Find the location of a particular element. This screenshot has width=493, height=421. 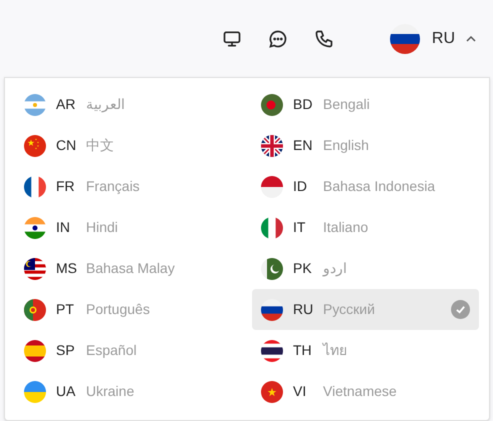

language-name: ไทย is located at coordinates (335, 350).